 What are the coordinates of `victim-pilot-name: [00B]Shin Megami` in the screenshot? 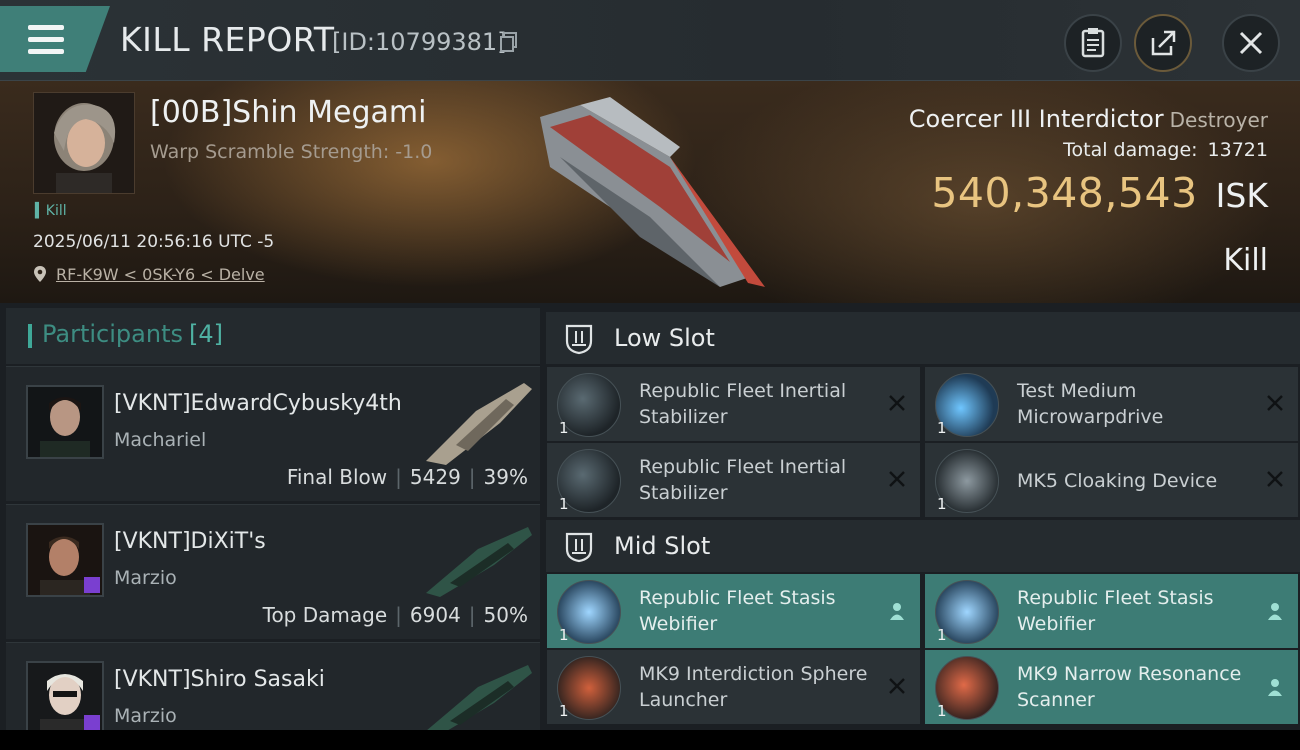 It's located at (288, 112).